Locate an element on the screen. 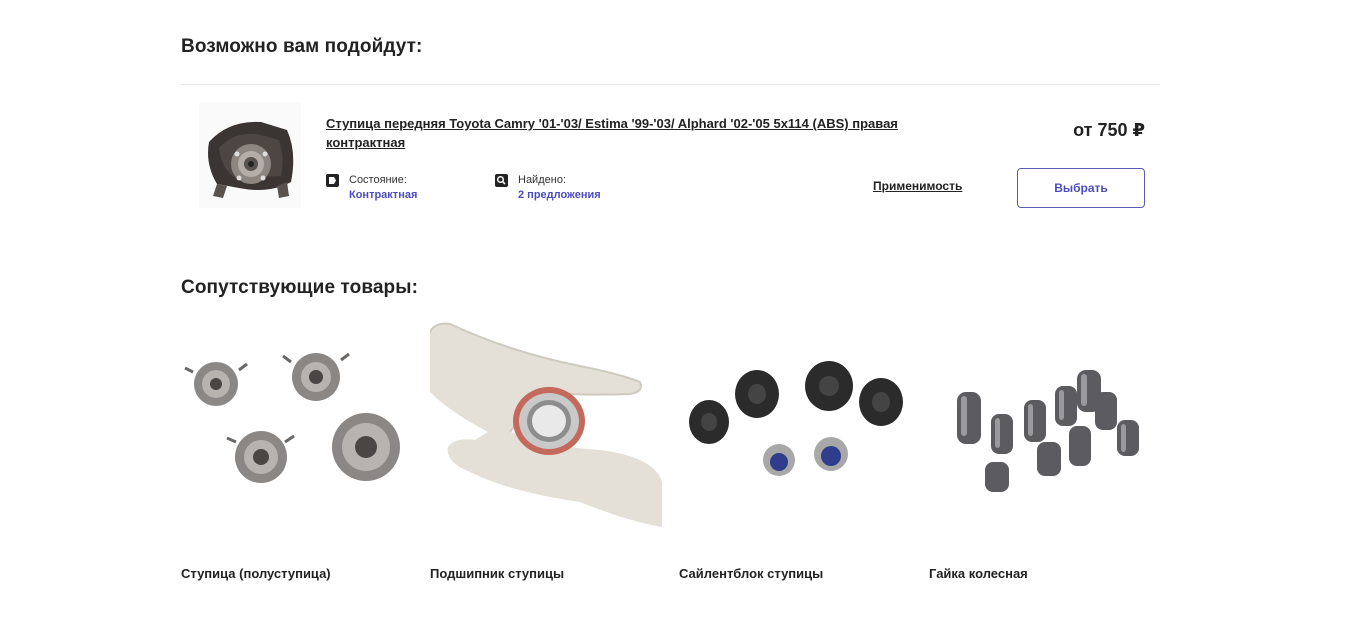  product-card-silentblock: Сайлентблок ступицы is located at coordinates (795, 454).